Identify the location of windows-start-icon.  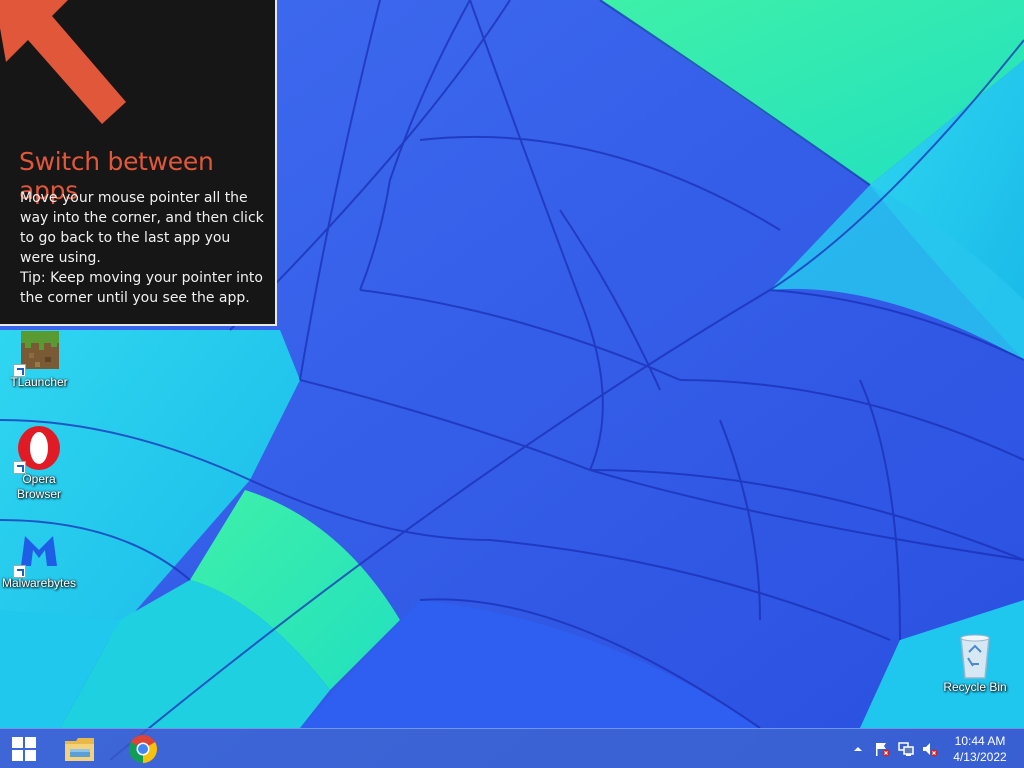
(24, 749).